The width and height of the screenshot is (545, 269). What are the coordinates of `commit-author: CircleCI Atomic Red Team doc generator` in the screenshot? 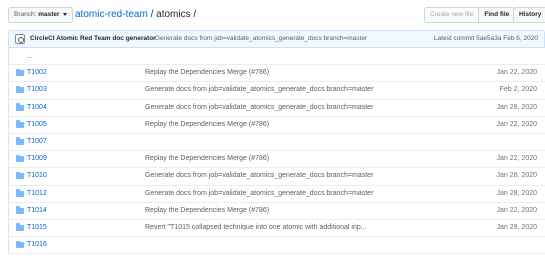 It's located at (93, 38).